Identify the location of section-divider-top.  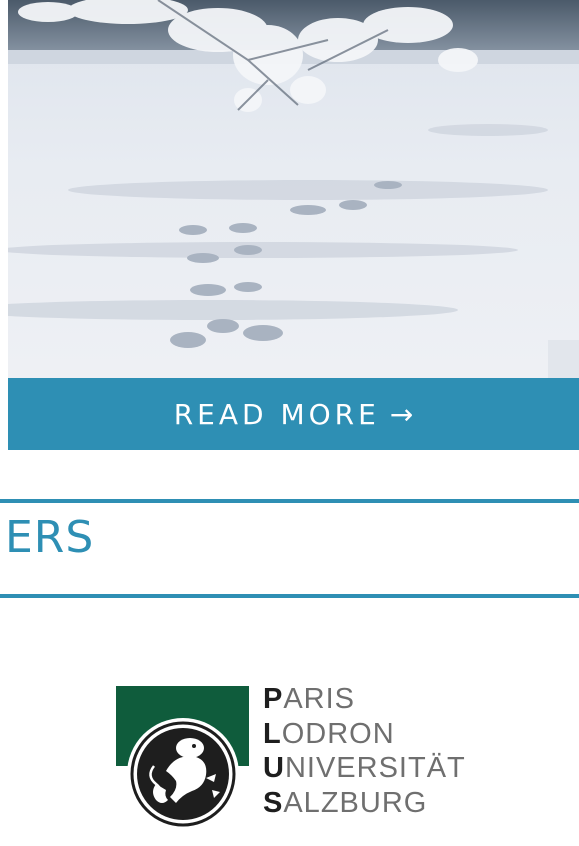
(289, 501).